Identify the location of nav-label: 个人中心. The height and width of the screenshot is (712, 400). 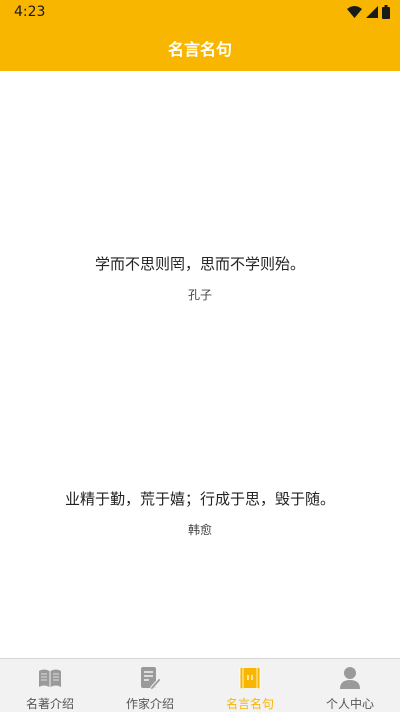
(349, 704).